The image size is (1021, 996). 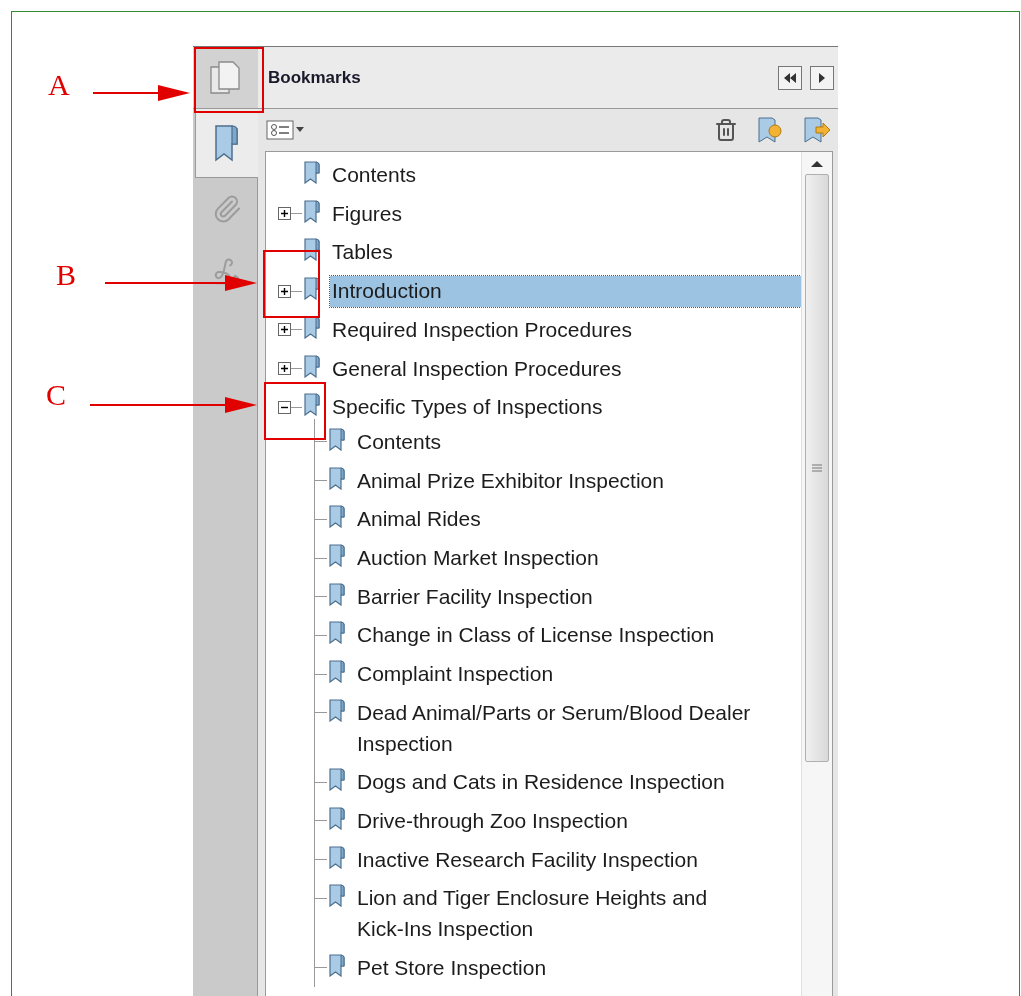 I want to click on bookmark-item: Pet Store Inspection, so click(x=452, y=968).